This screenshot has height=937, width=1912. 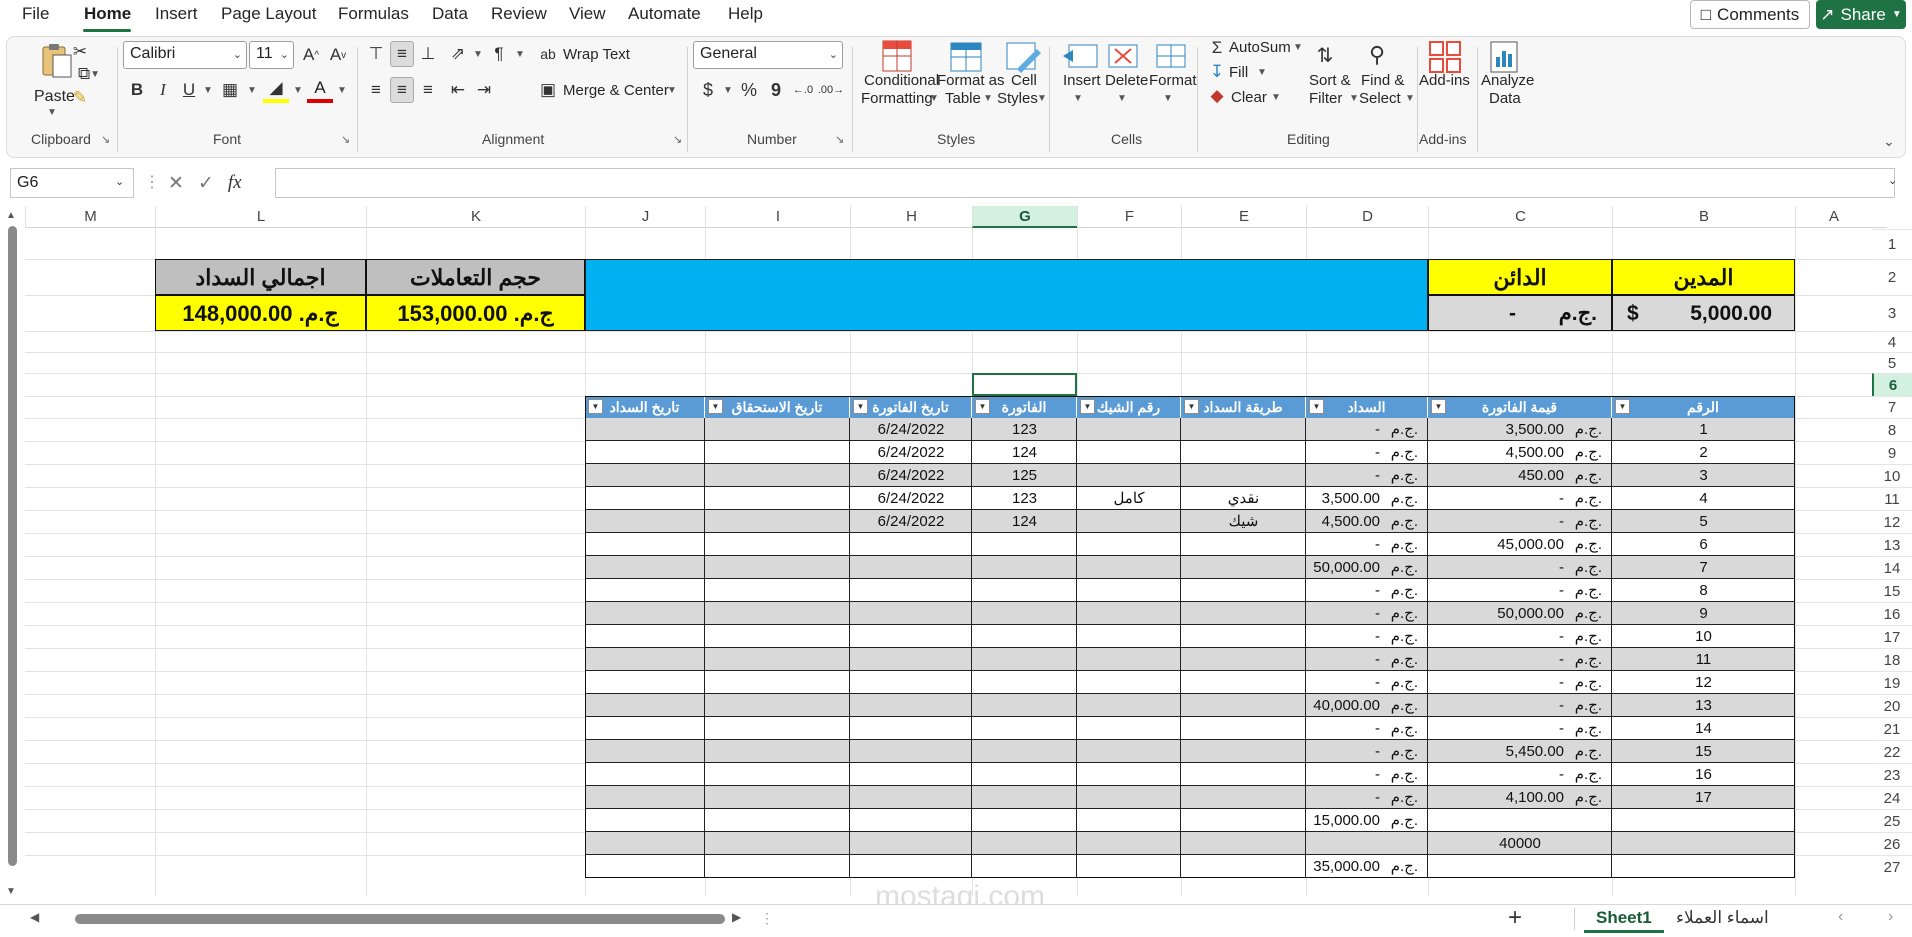 What do you see at coordinates (645, 217) in the screenshot?
I see `column-header-j: J` at bounding box center [645, 217].